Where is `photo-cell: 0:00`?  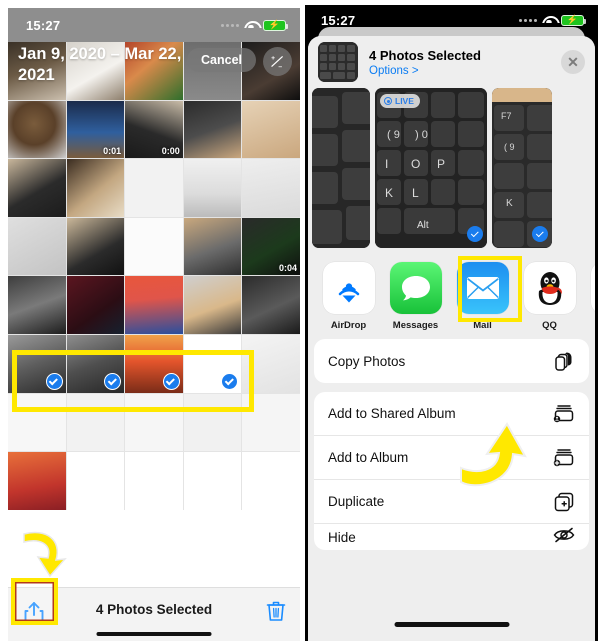 photo-cell: 0:00 is located at coordinates (154, 129).